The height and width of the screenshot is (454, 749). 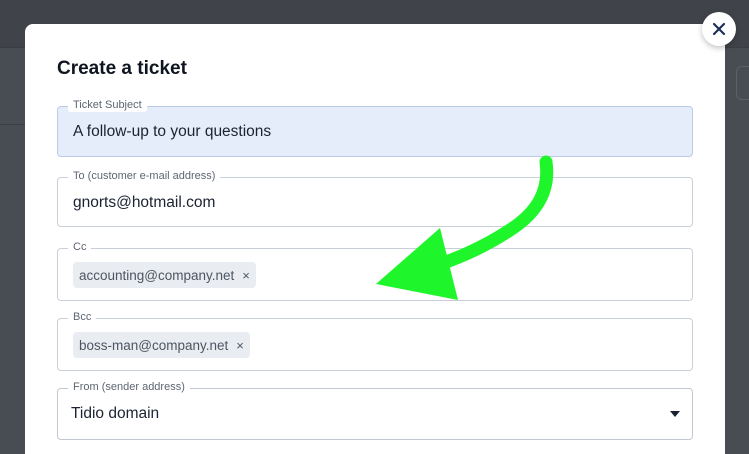 What do you see at coordinates (172, 132) in the screenshot?
I see `ticket-subject-value: A follow-up to your questions` at bounding box center [172, 132].